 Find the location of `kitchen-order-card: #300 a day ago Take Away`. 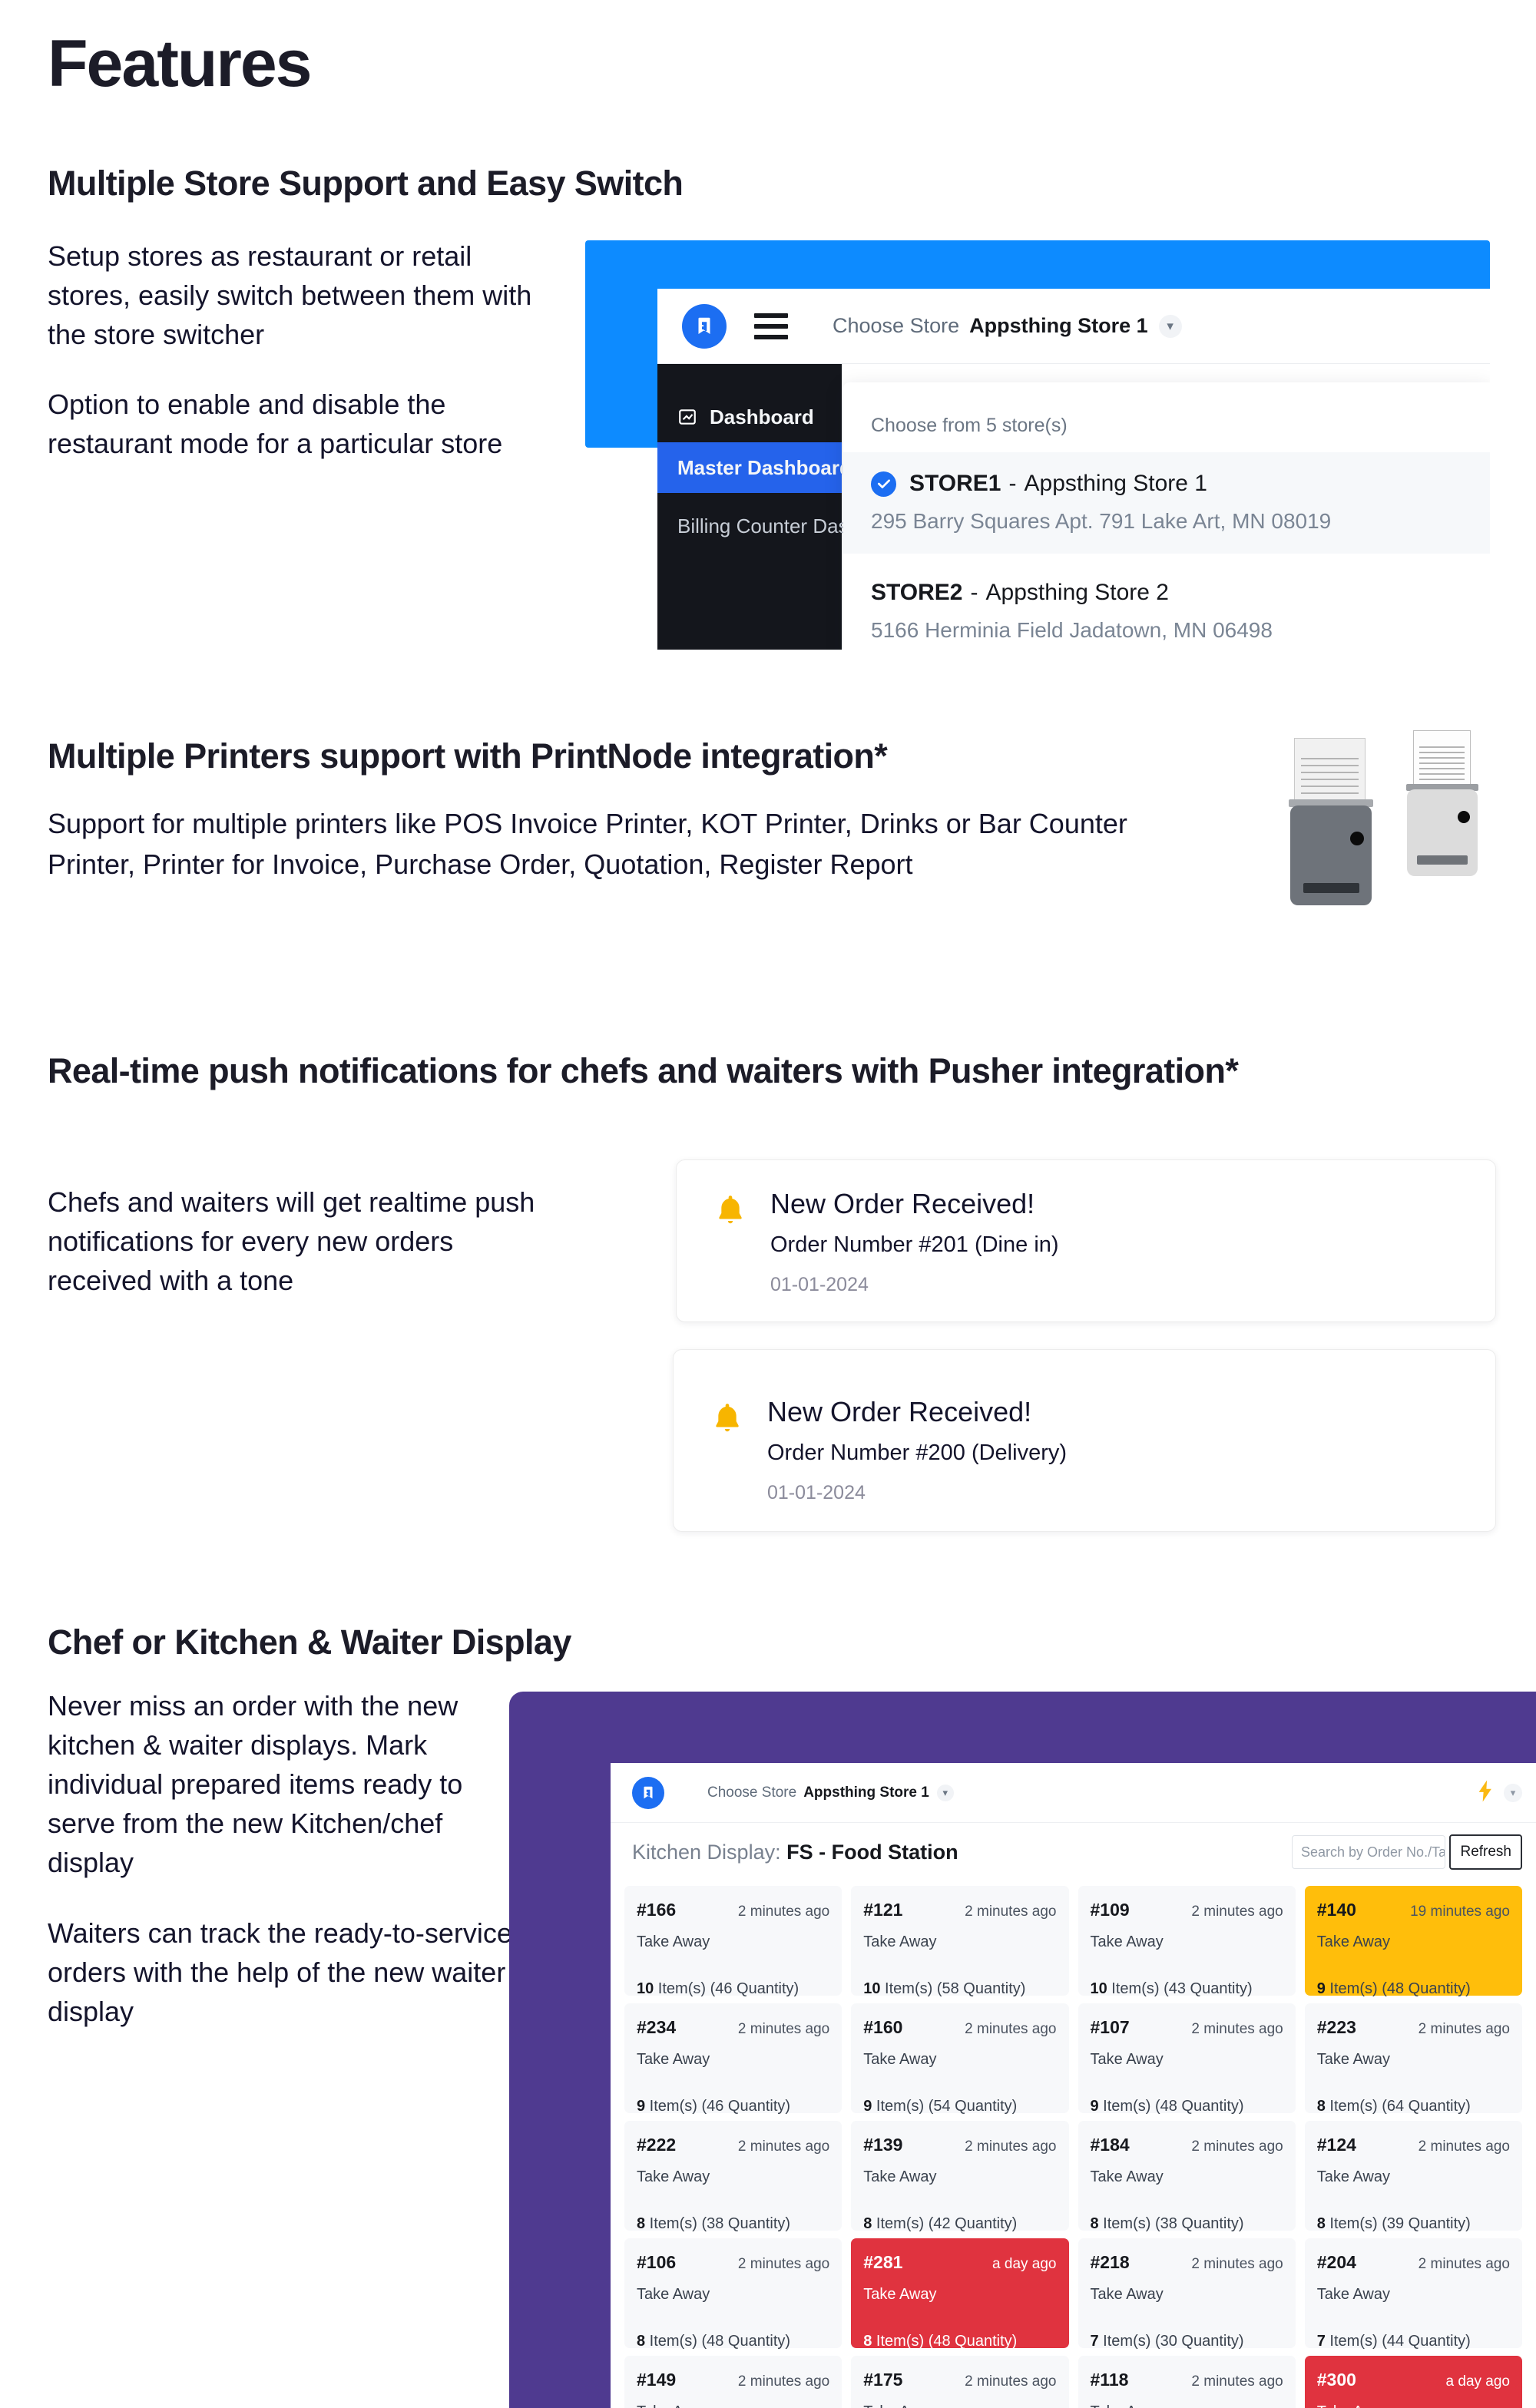

kitchen-order-card: #300 a day ago Take Away is located at coordinates (1413, 2382).